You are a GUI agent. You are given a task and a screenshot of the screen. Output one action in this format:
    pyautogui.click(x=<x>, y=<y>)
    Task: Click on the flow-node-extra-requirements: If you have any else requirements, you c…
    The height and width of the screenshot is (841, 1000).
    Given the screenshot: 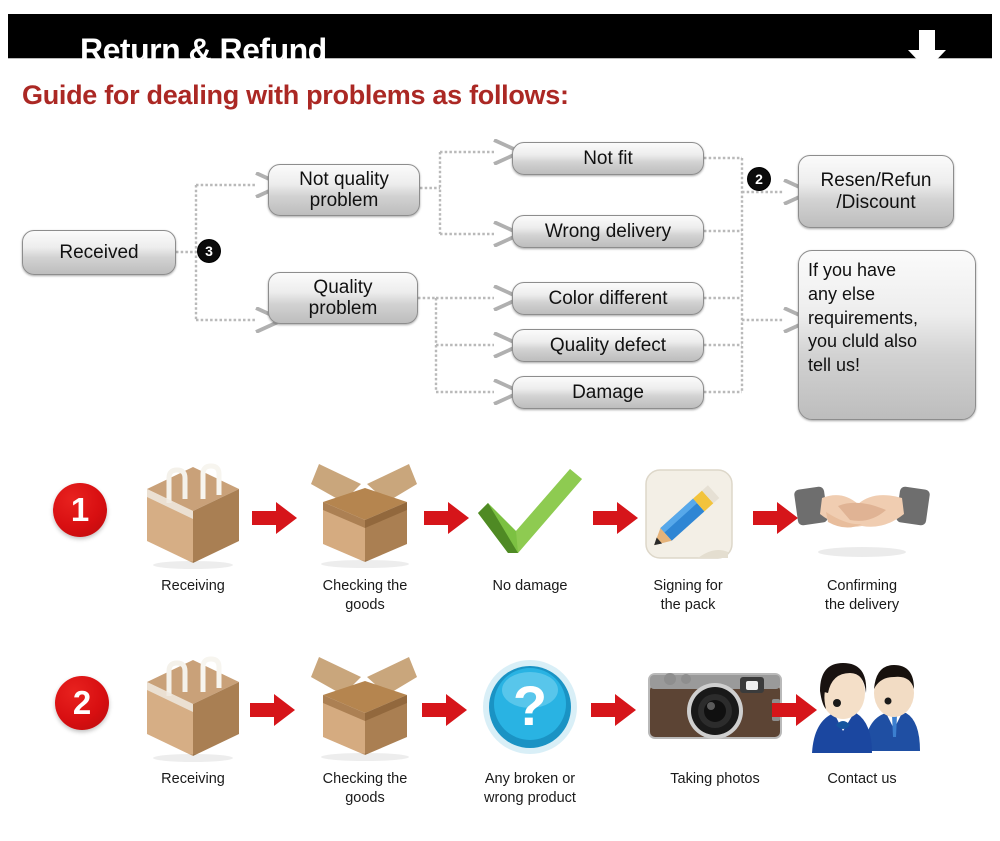 What is the action you would take?
    pyautogui.click(x=887, y=335)
    